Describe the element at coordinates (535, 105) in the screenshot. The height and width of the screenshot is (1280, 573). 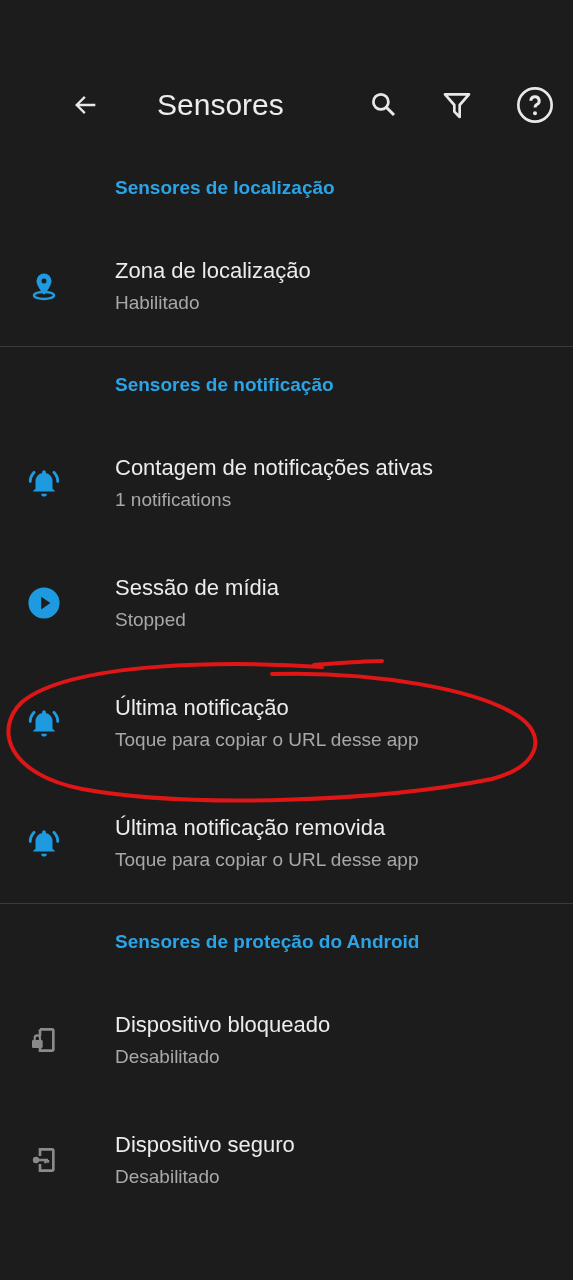
I see `help-icon` at that location.